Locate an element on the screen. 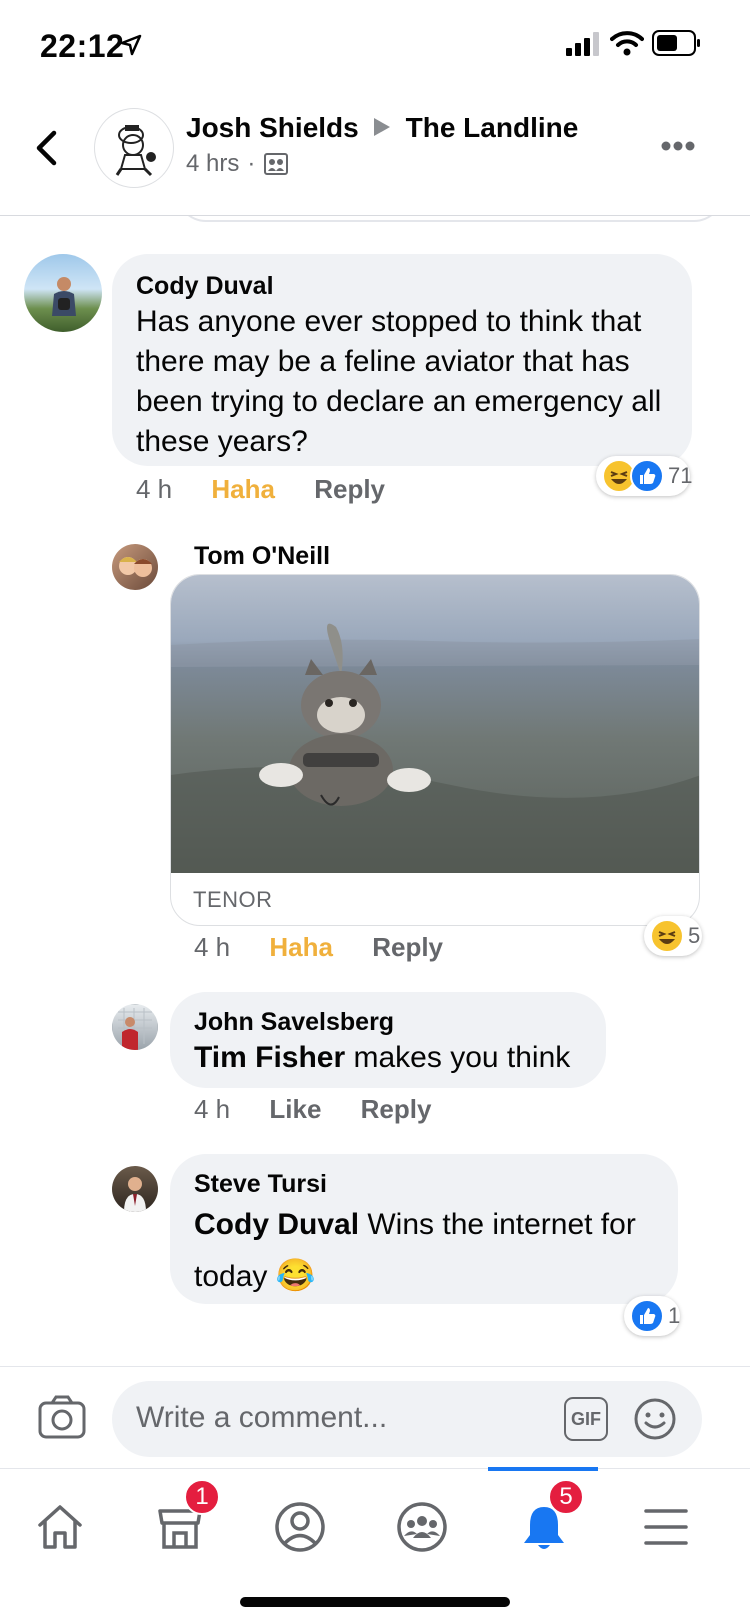 This screenshot has height=1624, width=750. notification-badge: 5 is located at coordinates (566, 1497).